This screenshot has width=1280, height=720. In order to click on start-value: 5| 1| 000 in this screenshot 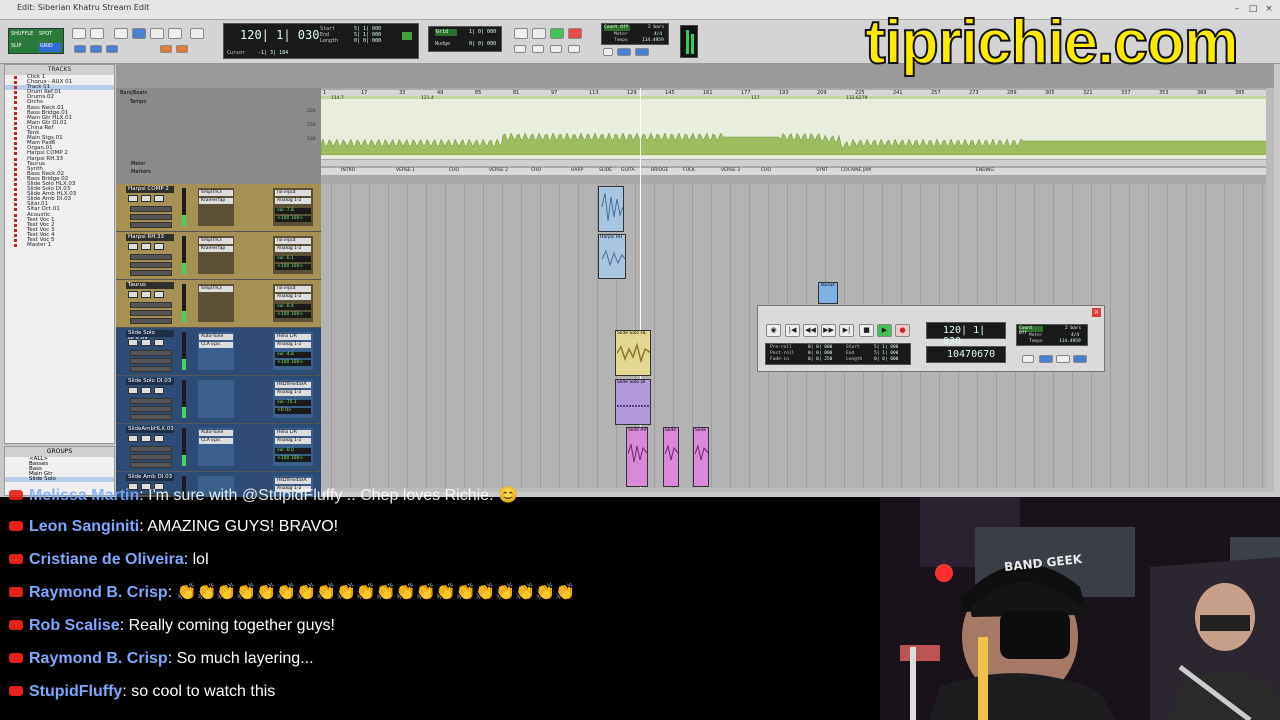, I will do `click(886, 347)`.